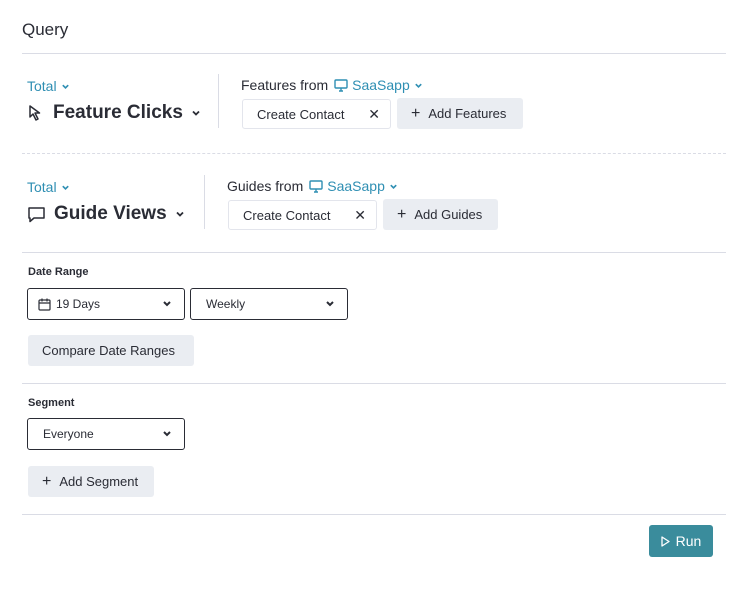 This screenshot has height=590, width=738. What do you see at coordinates (36, 214) in the screenshot?
I see `chat-bubble-icon` at bounding box center [36, 214].